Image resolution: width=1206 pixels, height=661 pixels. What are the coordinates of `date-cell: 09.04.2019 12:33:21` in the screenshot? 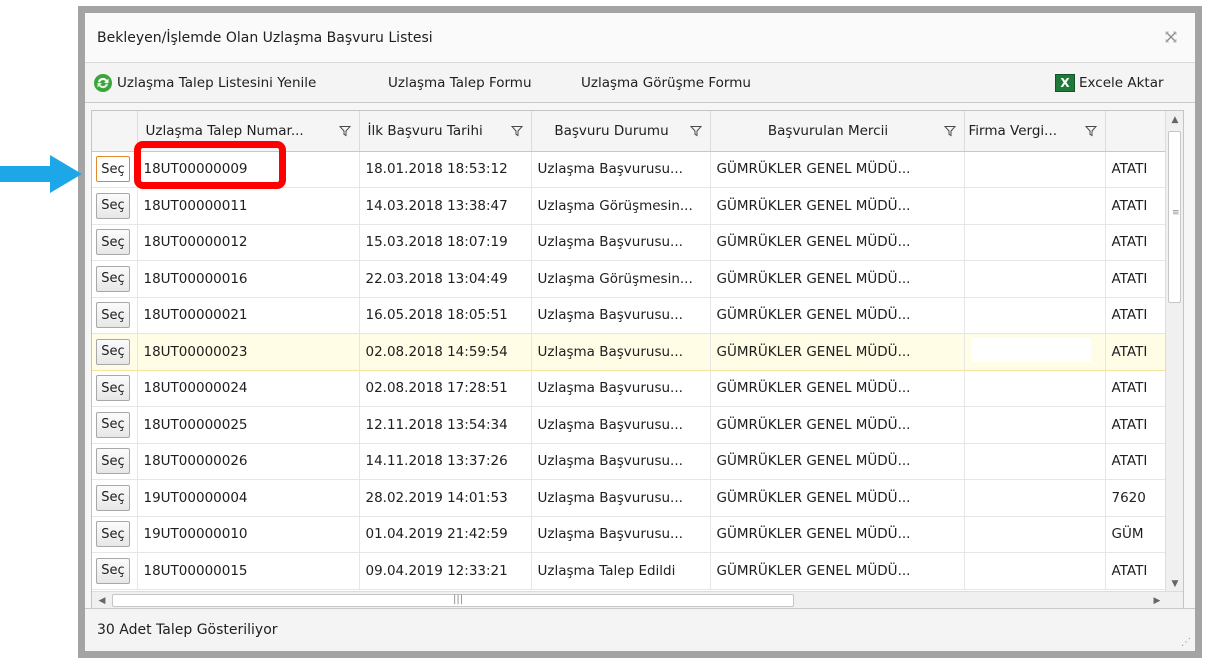 It's located at (445, 571).